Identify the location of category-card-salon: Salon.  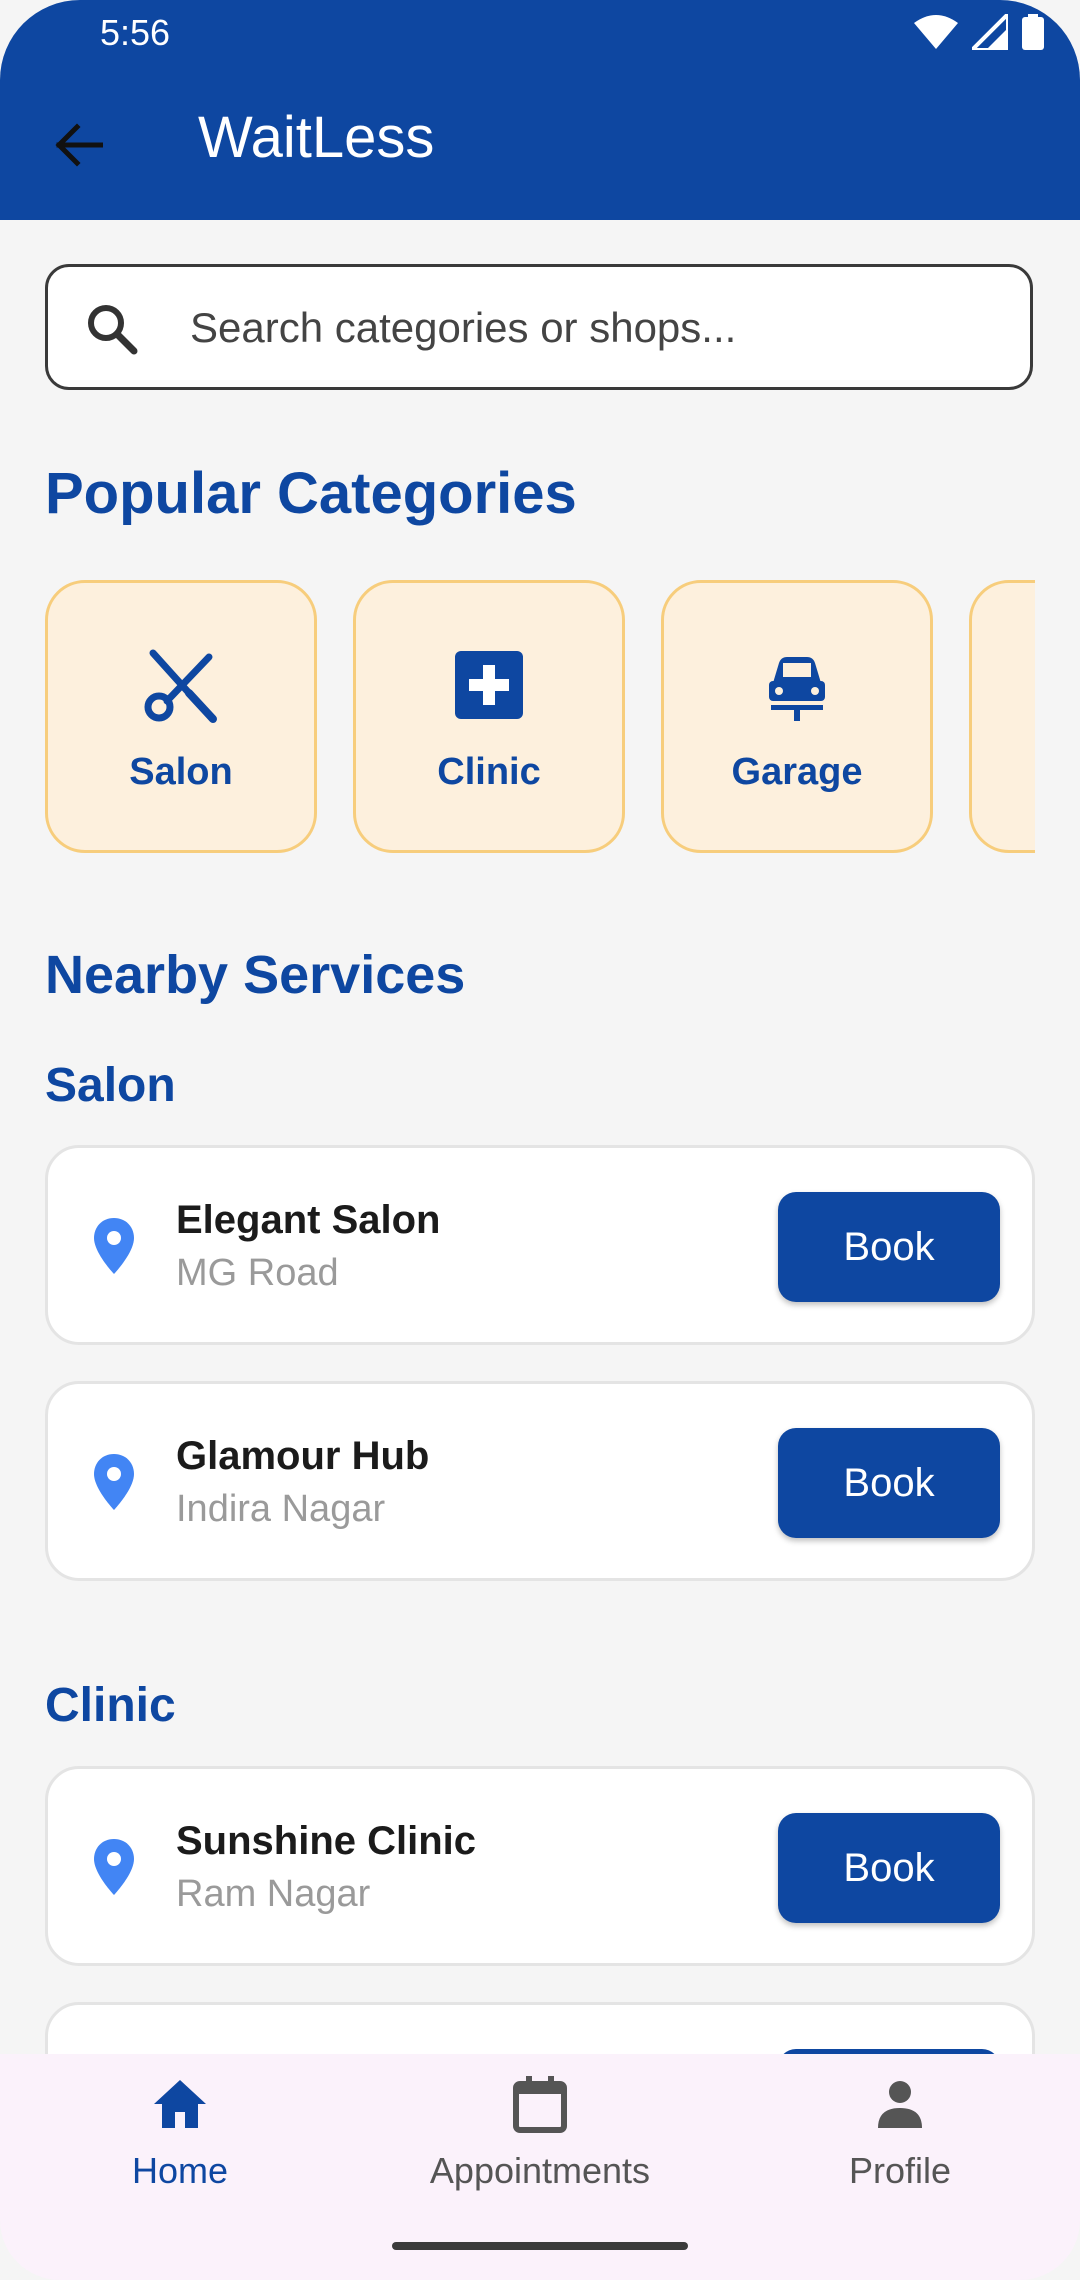
(181, 716).